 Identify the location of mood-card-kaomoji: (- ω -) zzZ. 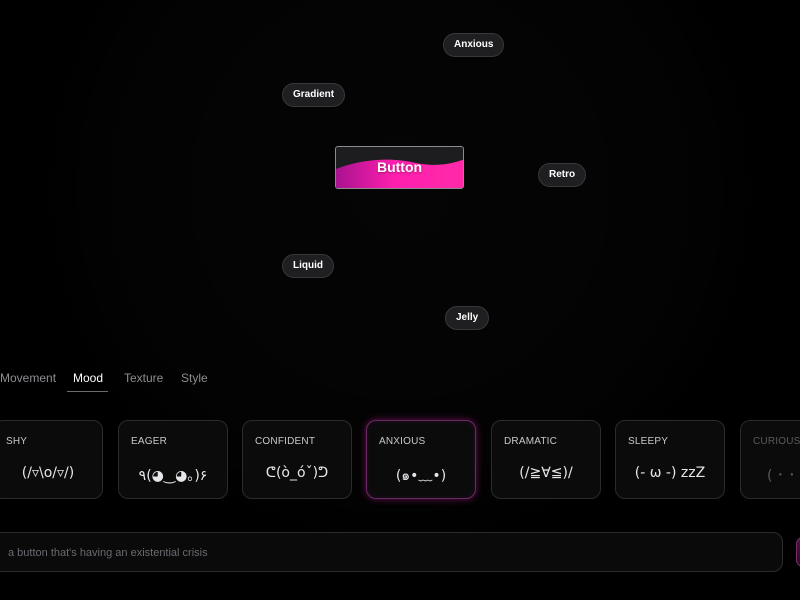
(670, 473).